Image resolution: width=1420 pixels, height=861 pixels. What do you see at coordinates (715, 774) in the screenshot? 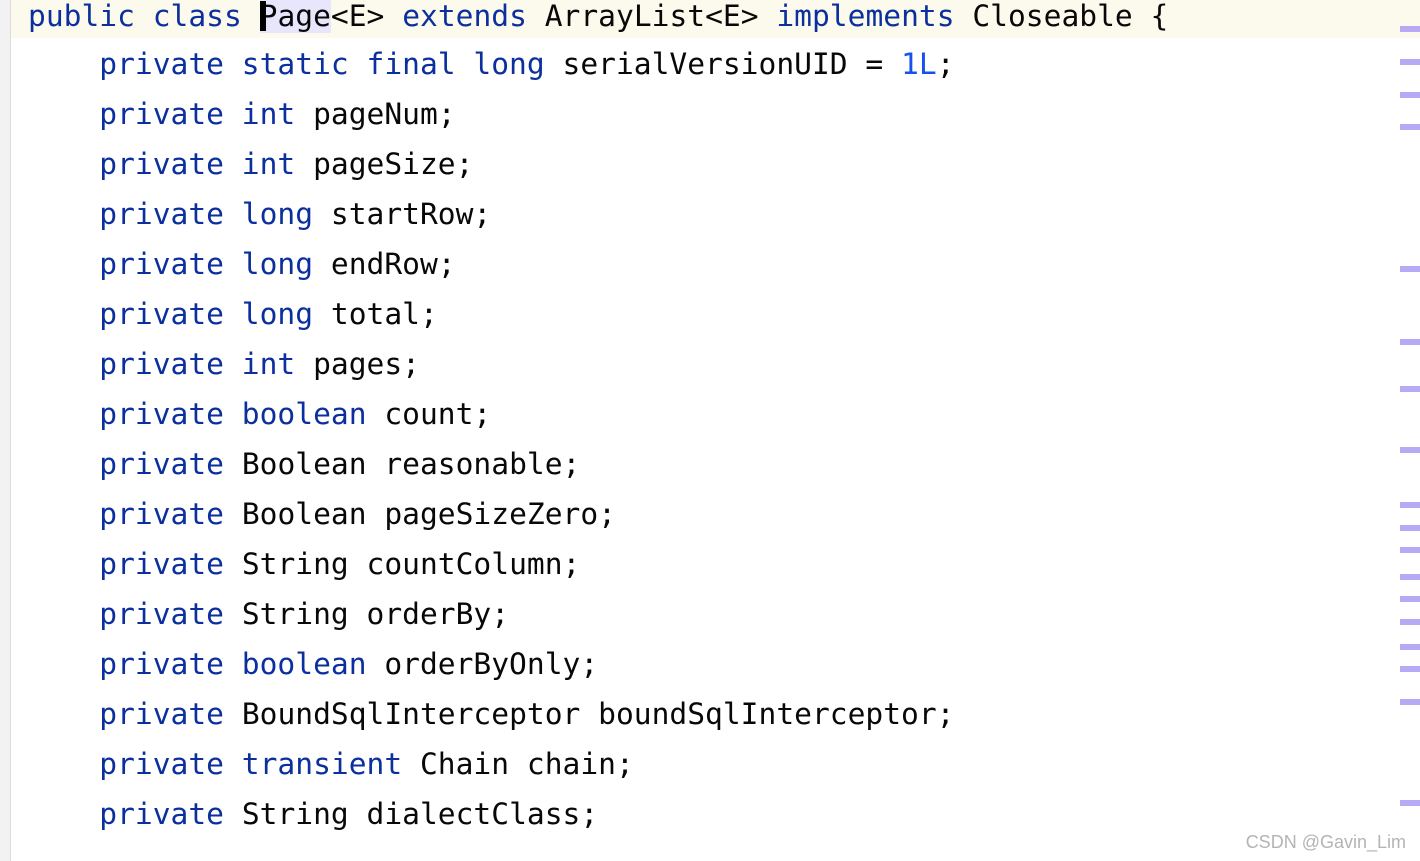
I see `code-line: private transient Chain chain;` at bounding box center [715, 774].